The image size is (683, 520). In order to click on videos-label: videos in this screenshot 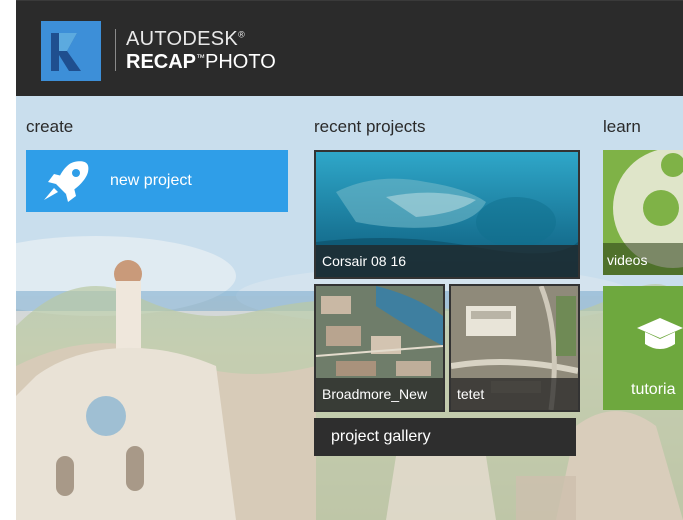, I will do `click(627, 260)`.